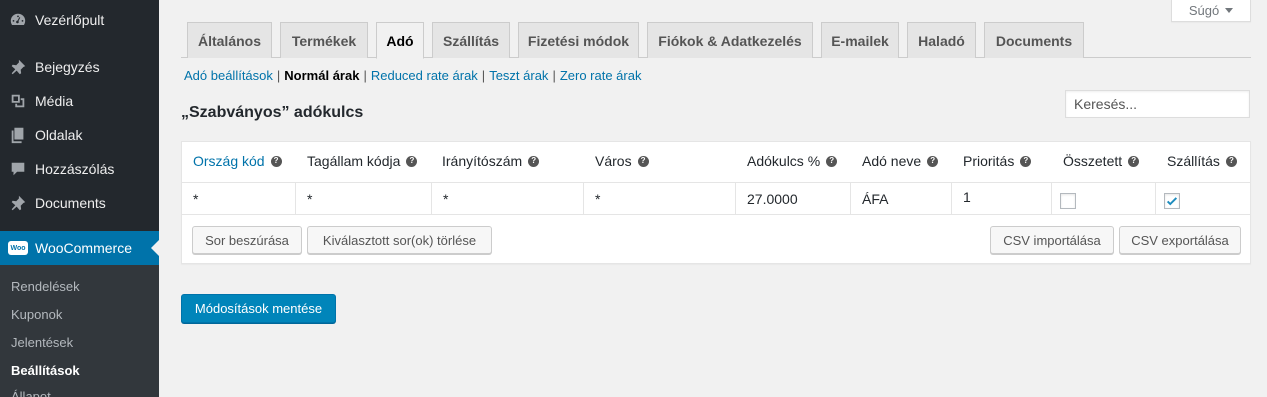  I want to click on woocommerce-icon: Woo, so click(18, 248).